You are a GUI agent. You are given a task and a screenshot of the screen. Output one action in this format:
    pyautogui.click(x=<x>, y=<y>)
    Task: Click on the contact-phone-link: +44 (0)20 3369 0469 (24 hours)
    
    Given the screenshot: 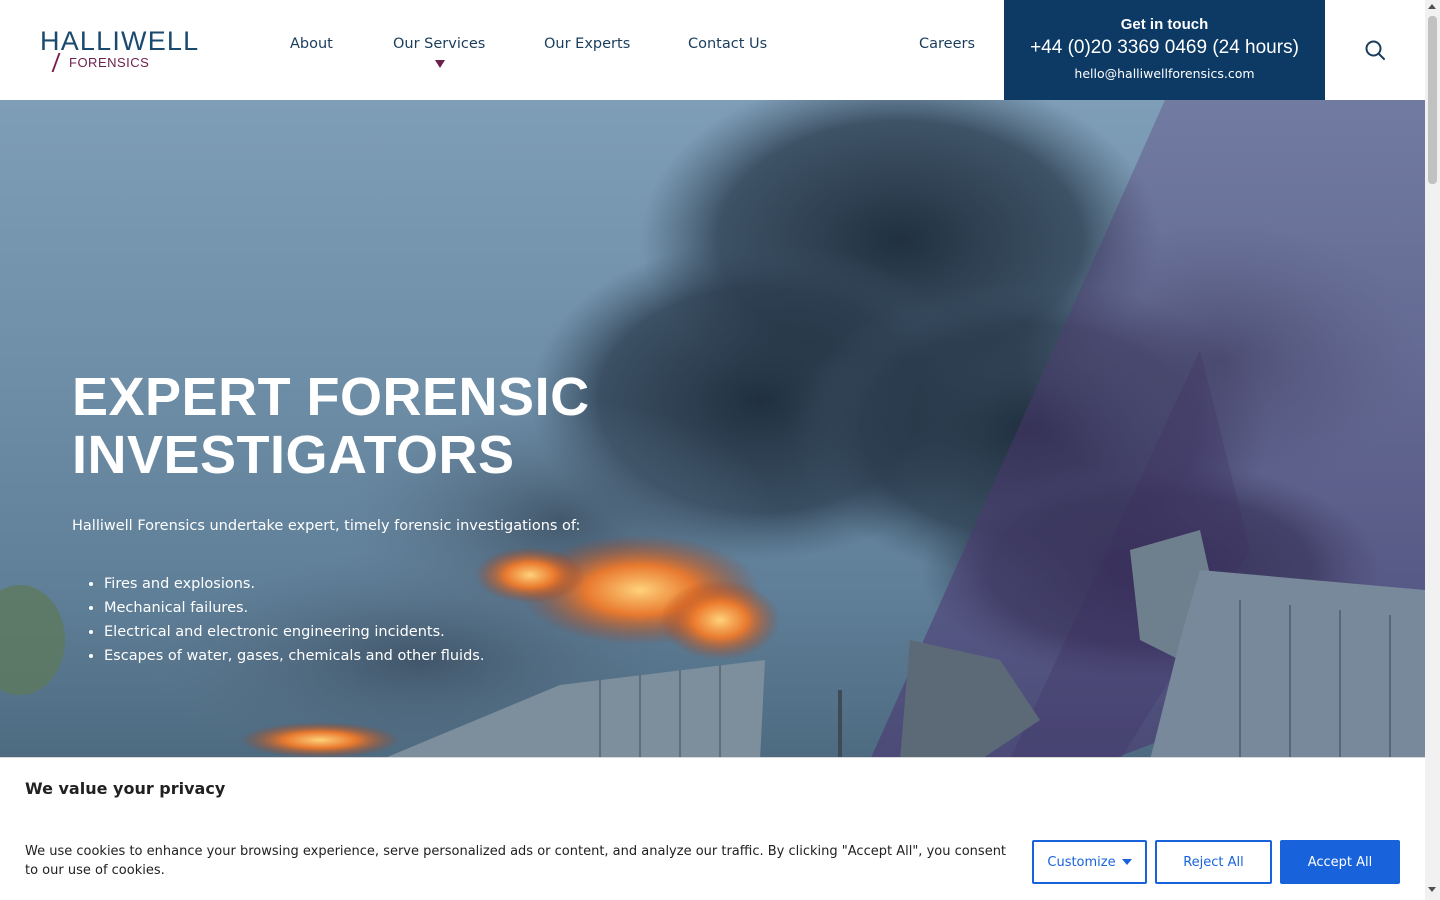 What is the action you would take?
    pyautogui.click(x=1164, y=48)
    